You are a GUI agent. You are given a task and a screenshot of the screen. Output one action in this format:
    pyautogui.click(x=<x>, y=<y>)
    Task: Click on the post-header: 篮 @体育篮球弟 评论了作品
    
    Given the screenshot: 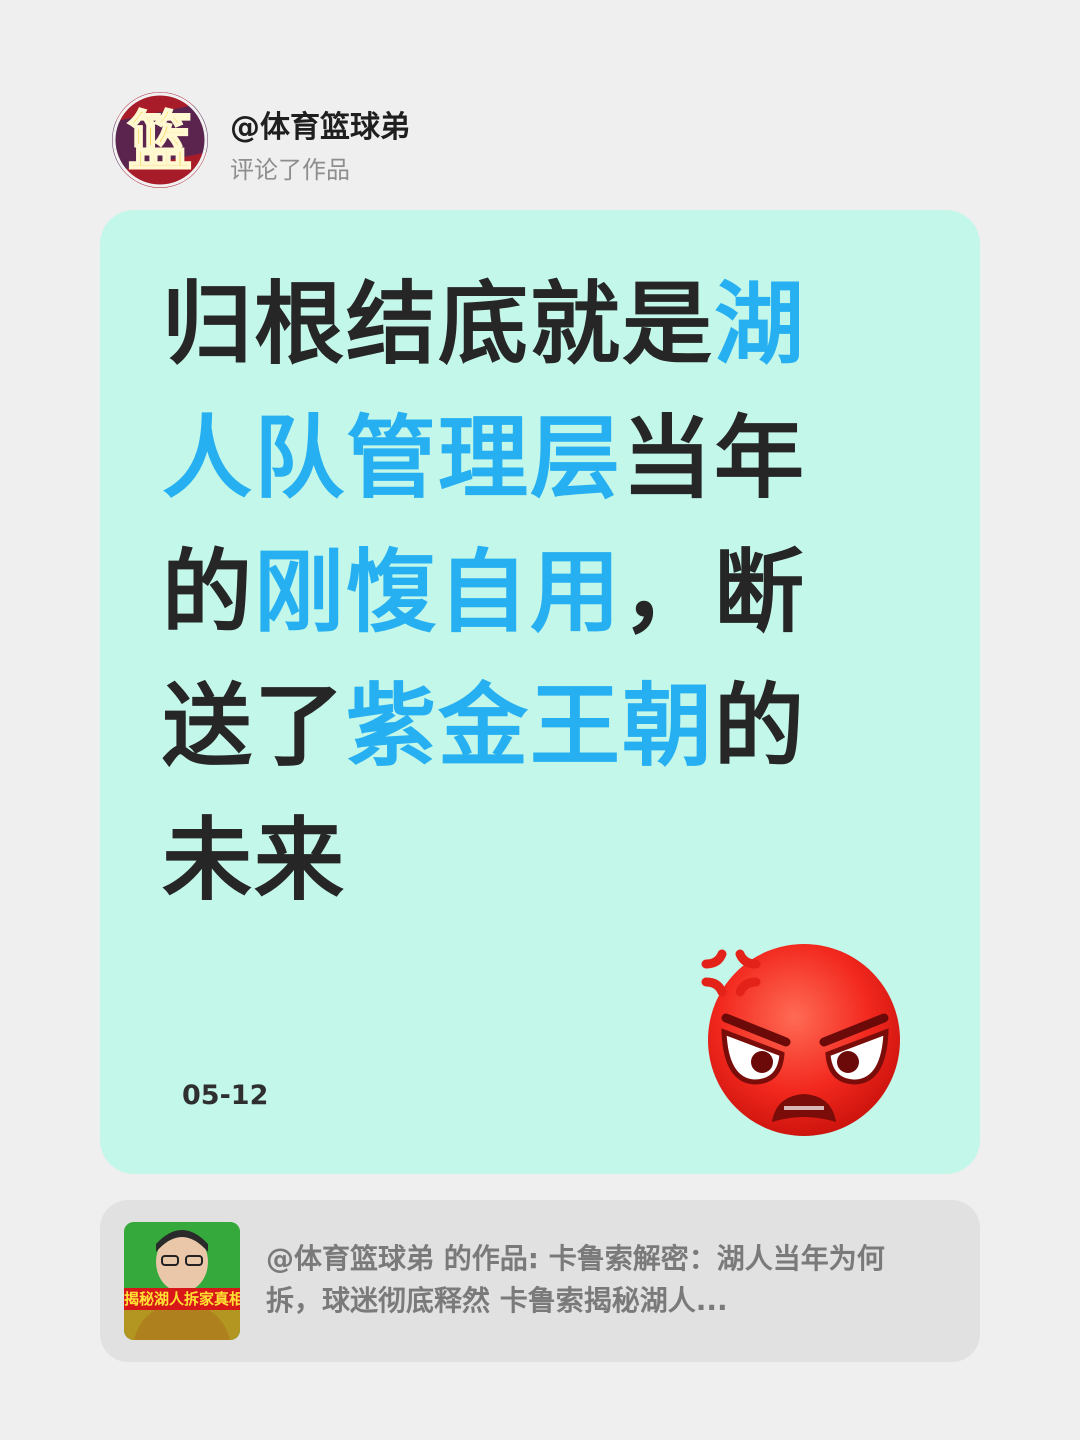 What is the action you would take?
    pyautogui.click(x=462, y=140)
    